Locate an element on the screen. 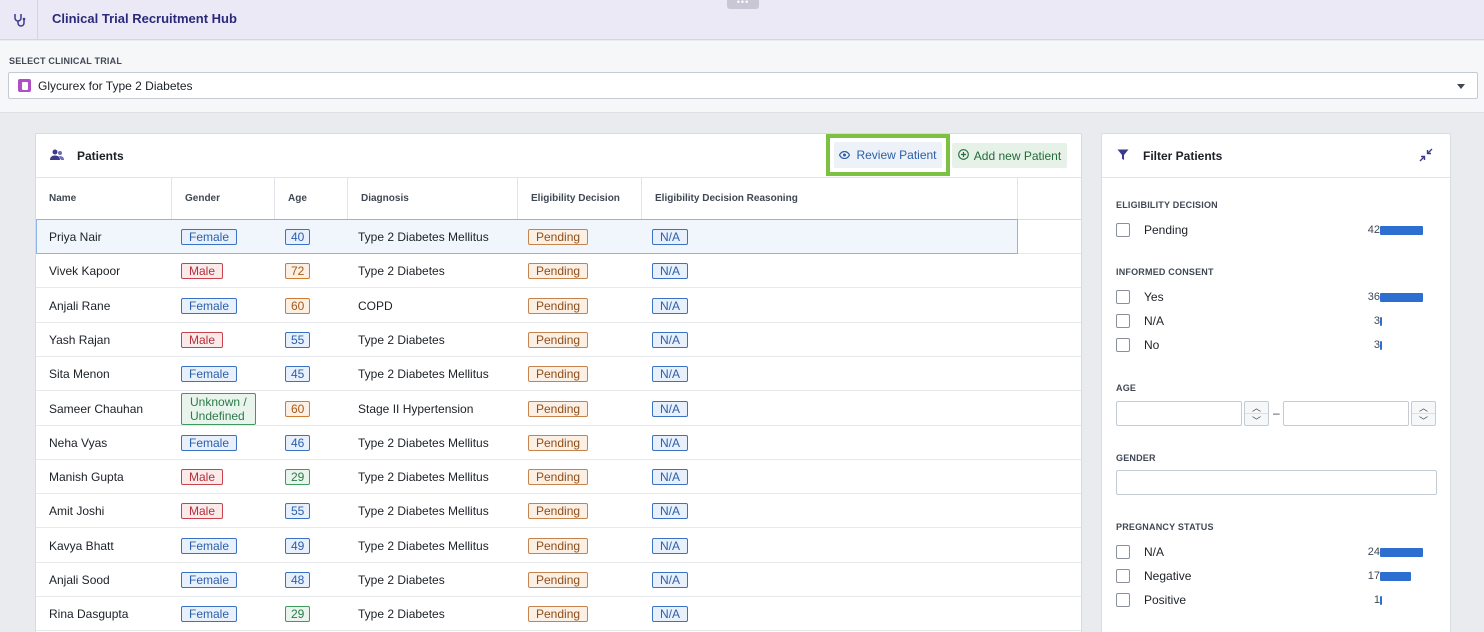 The width and height of the screenshot is (1484, 632). add-patient-button: Add new Patient is located at coordinates (1009, 155).